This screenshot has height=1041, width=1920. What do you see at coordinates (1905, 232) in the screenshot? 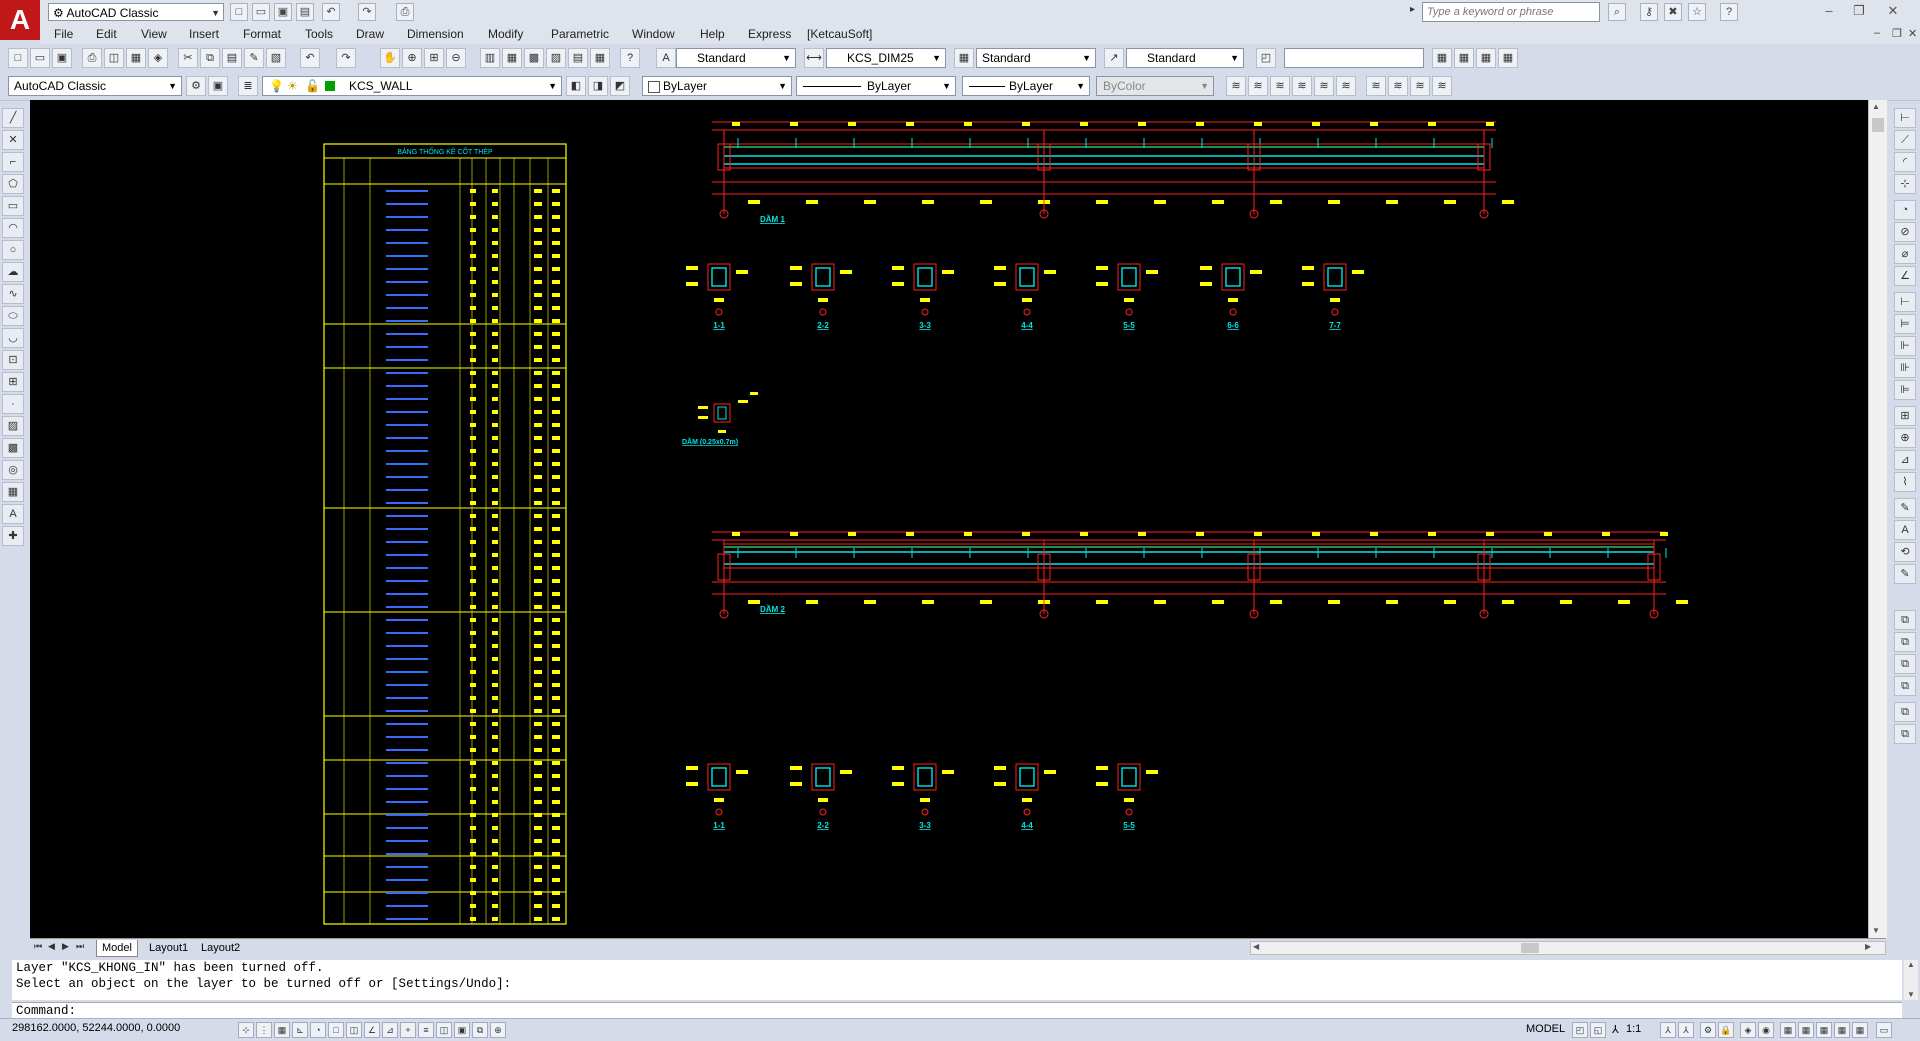
I see `dim-jogged-icon: ⊘` at bounding box center [1905, 232].